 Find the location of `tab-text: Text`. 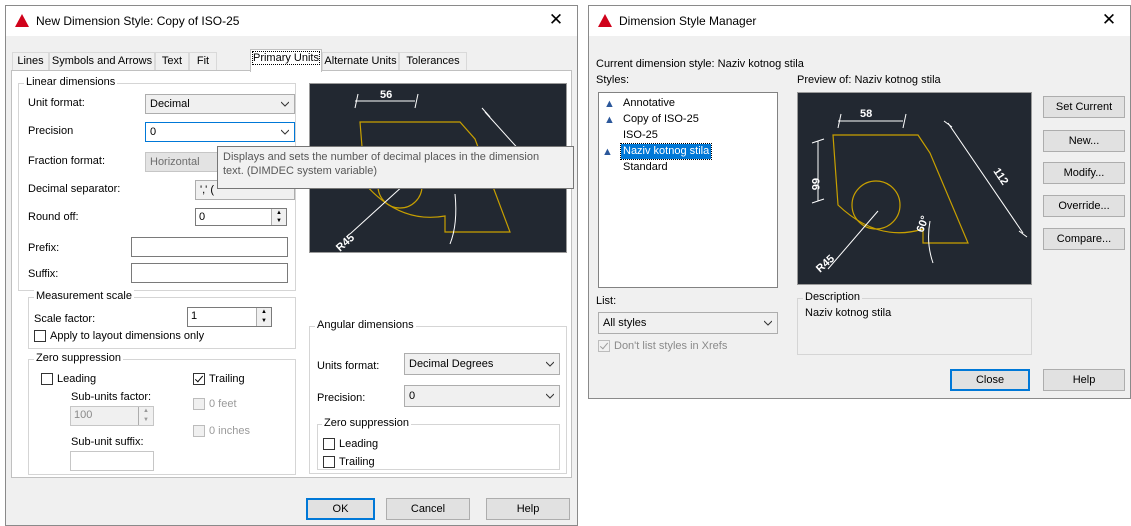

tab-text: Text is located at coordinates (172, 61).